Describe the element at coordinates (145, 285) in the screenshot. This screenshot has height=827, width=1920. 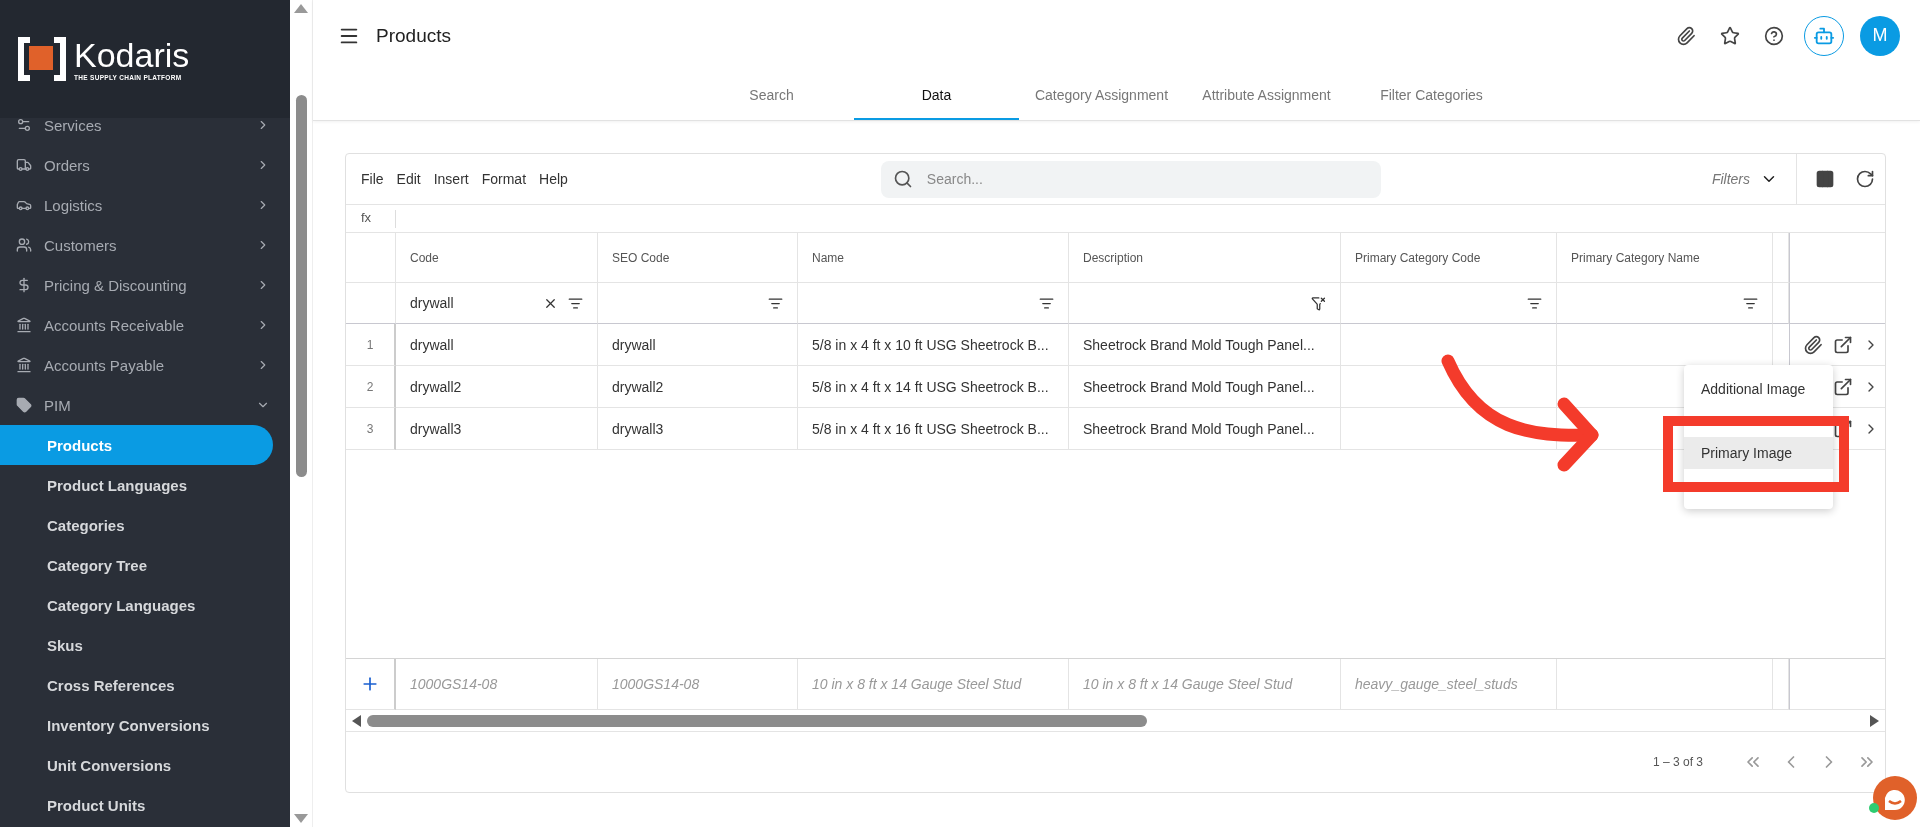
I see `nav-item: Pricing & Discounting` at that location.